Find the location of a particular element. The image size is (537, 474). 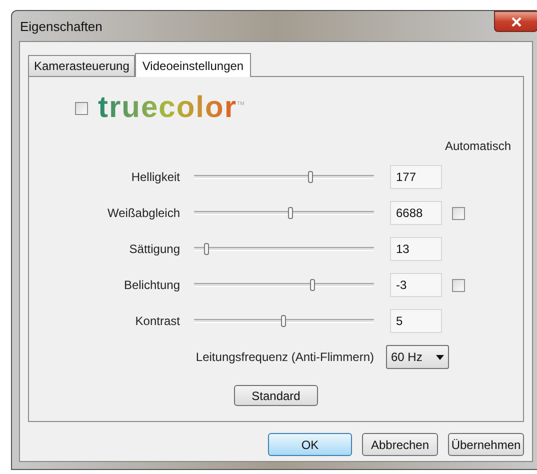

slider-label: Sättigung is located at coordinates (154, 249).